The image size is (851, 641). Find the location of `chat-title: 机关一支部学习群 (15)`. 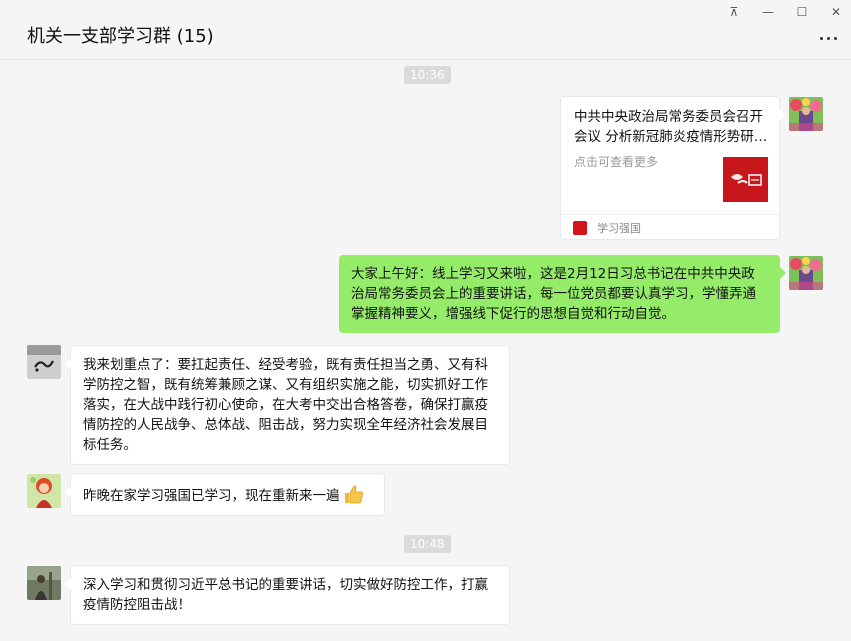

chat-title: 机关一支部学习群 (15) is located at coordinates (120, 36).